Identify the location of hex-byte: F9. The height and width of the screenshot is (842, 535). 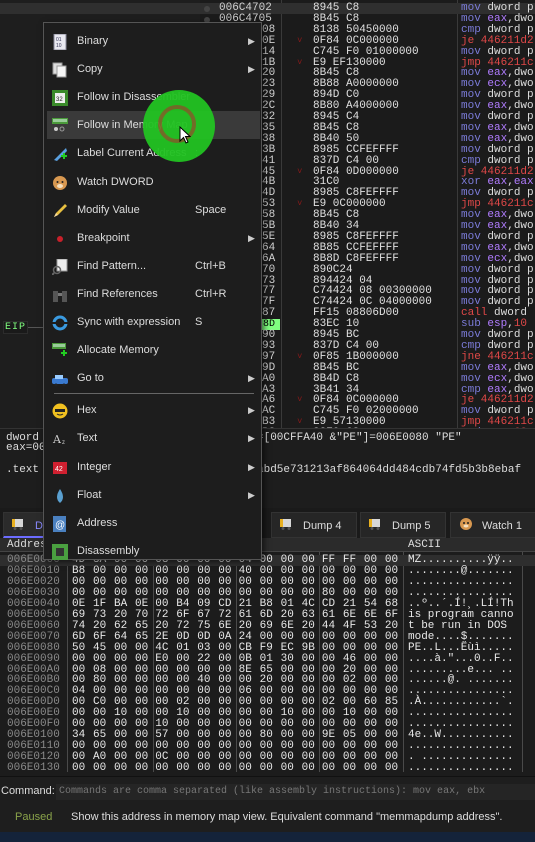
(266, 648).